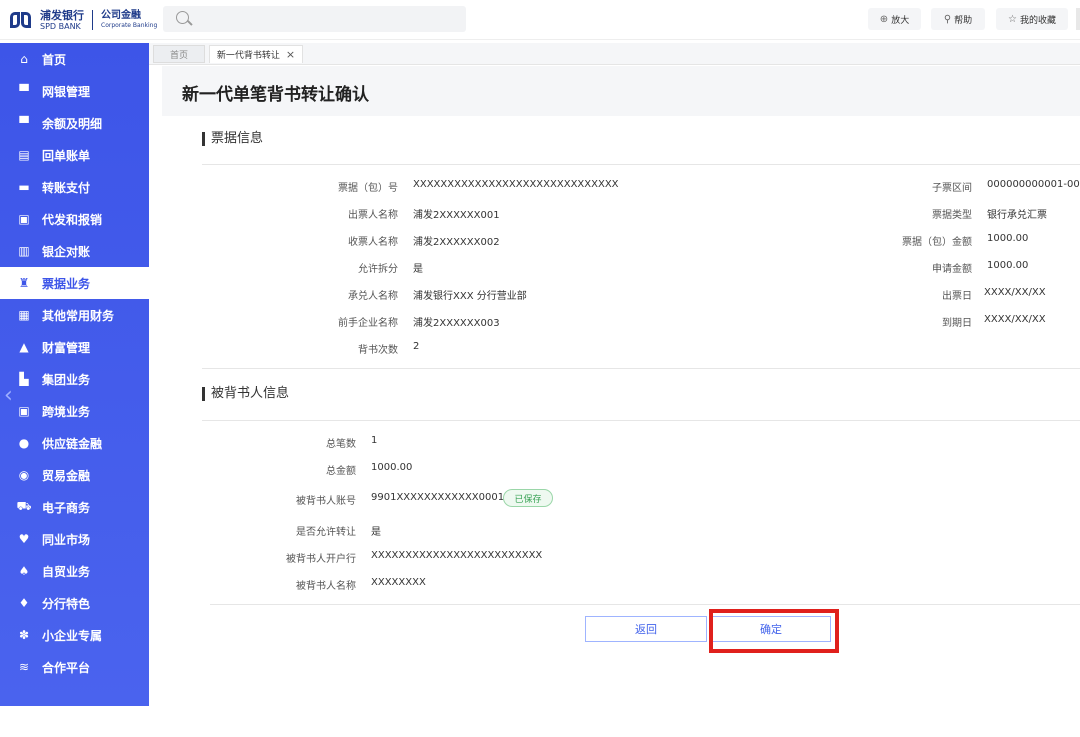 Image resolution: width=1080 pixels, height=737 pixels. What do you see at coordinates (245, 394) in the screenshot?
I see `endorsee-section-title: 被背书人信息` at bounding box center [245, 394].